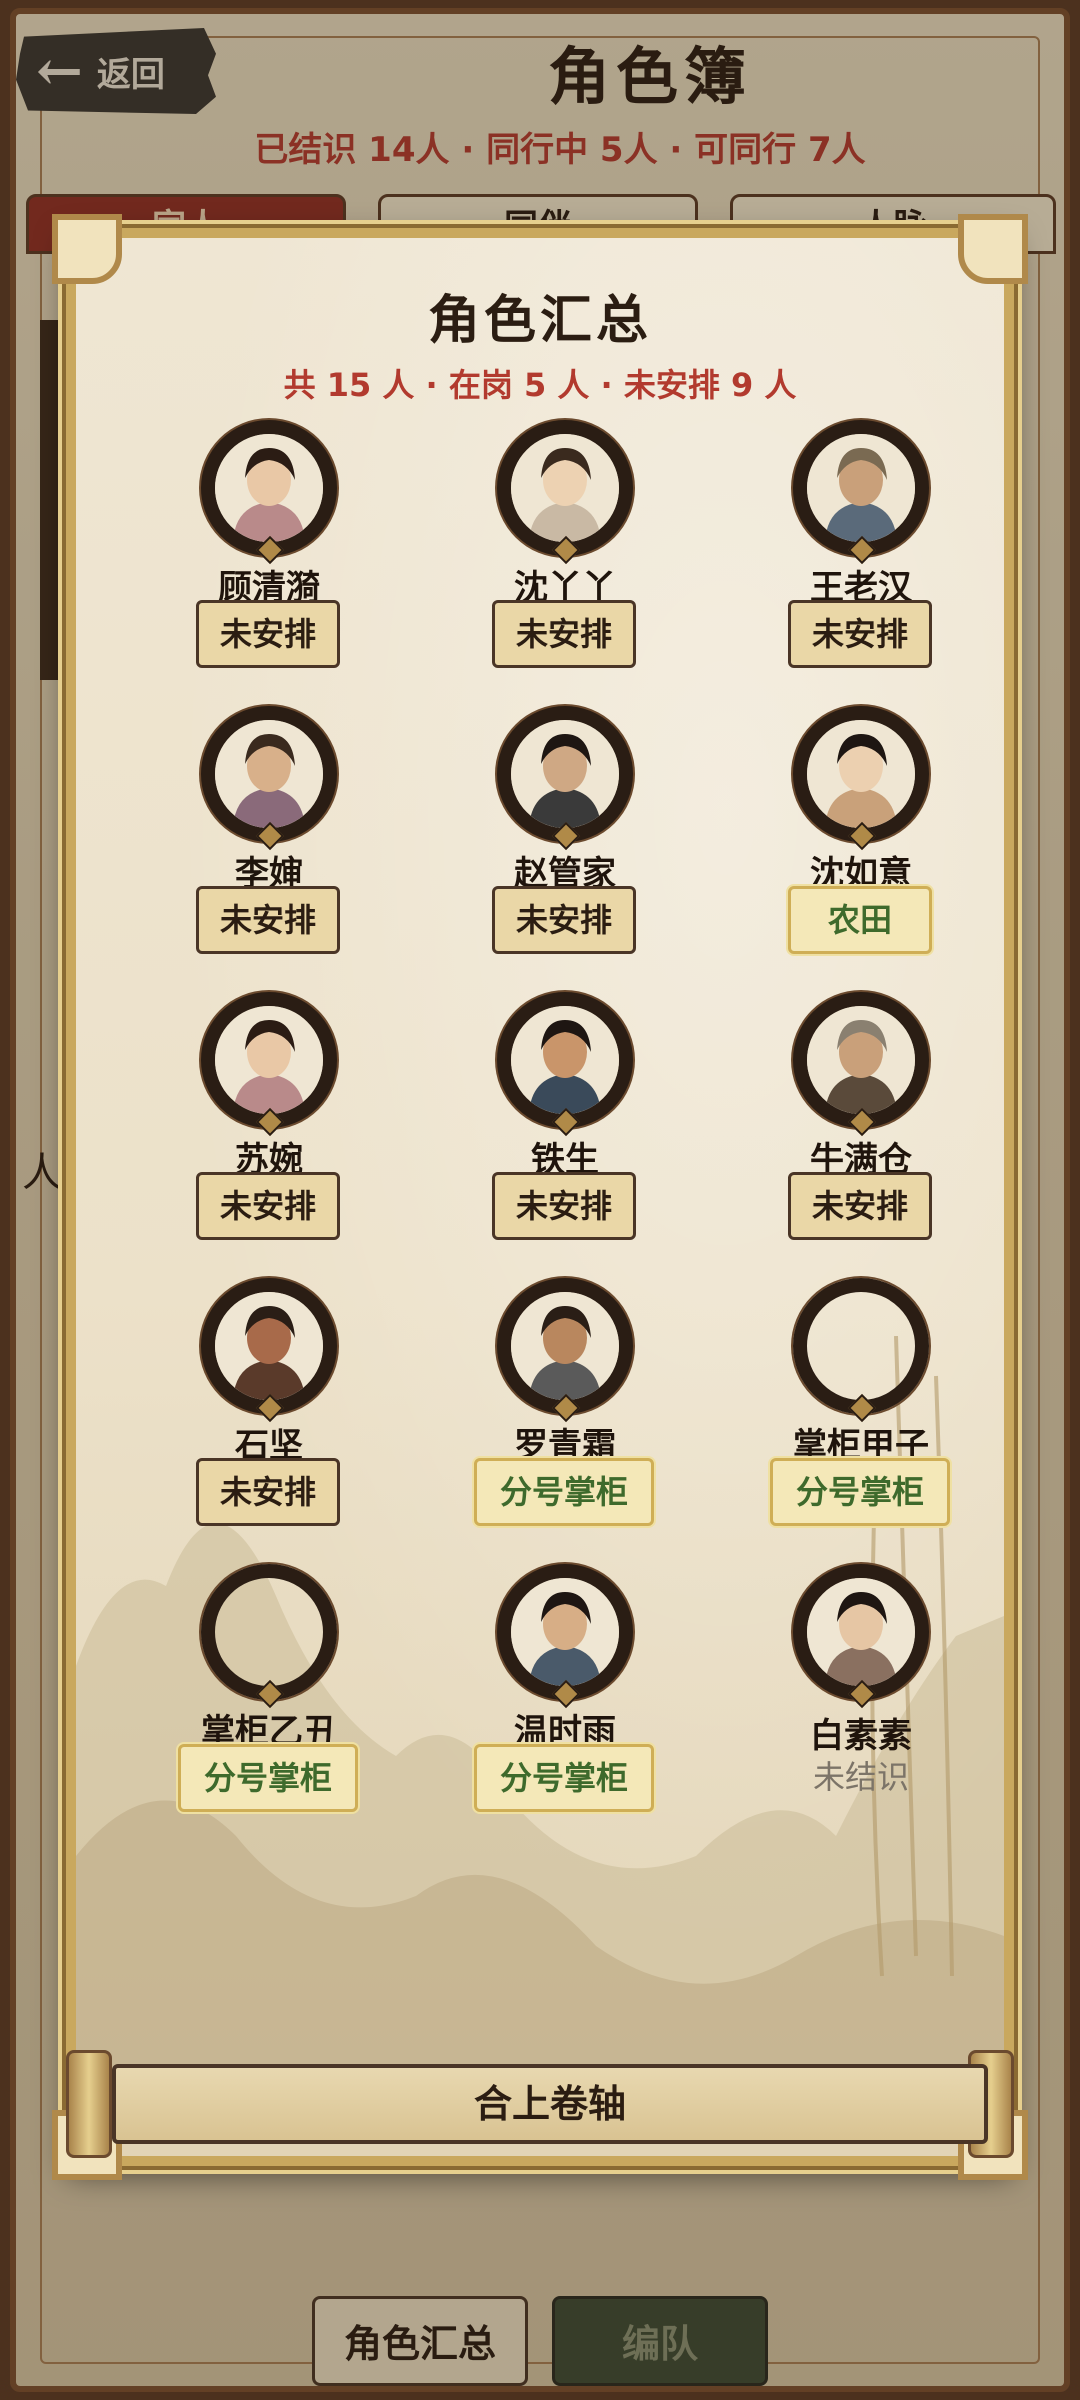  What do you see at coordinates (89, 2104) in the screenshot?
I see `scroll-rod` at bounding box center [89, 2104].